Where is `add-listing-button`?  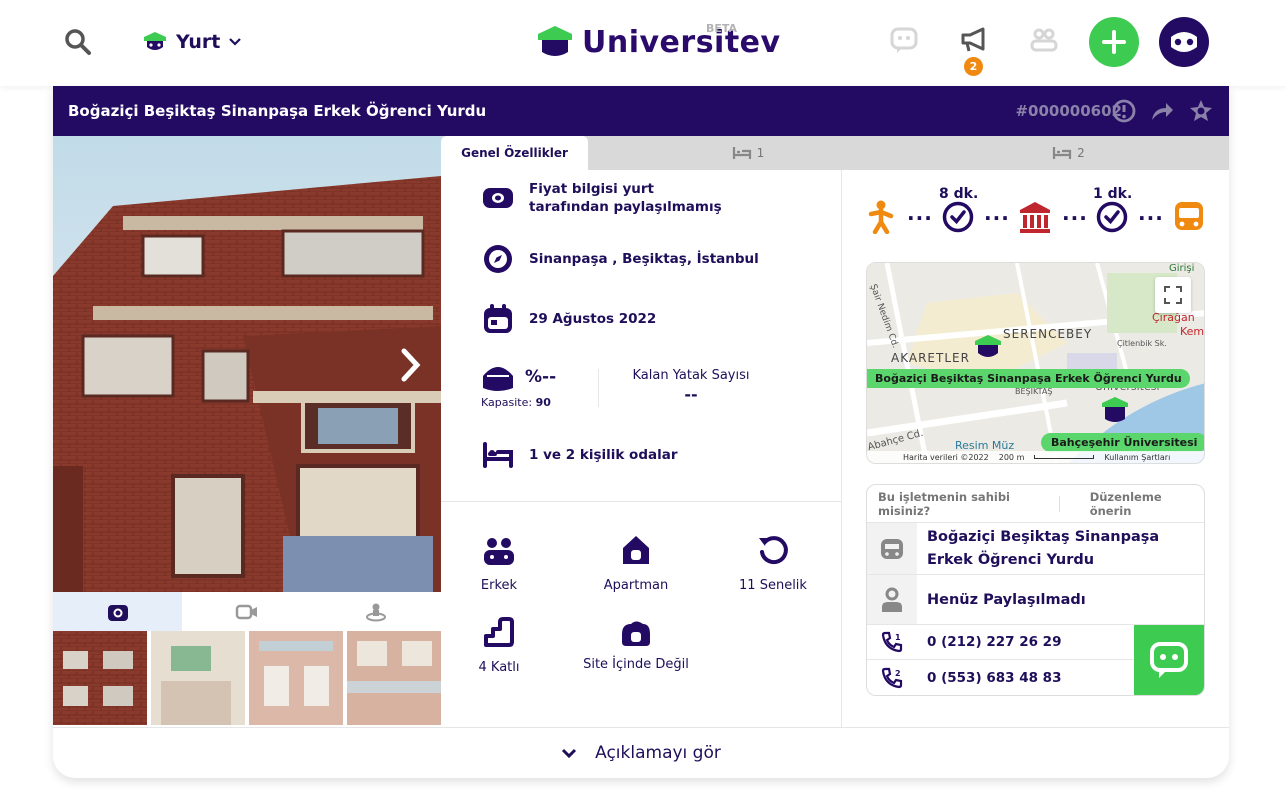
add-listing-button is located at coordinates (1114, 42).